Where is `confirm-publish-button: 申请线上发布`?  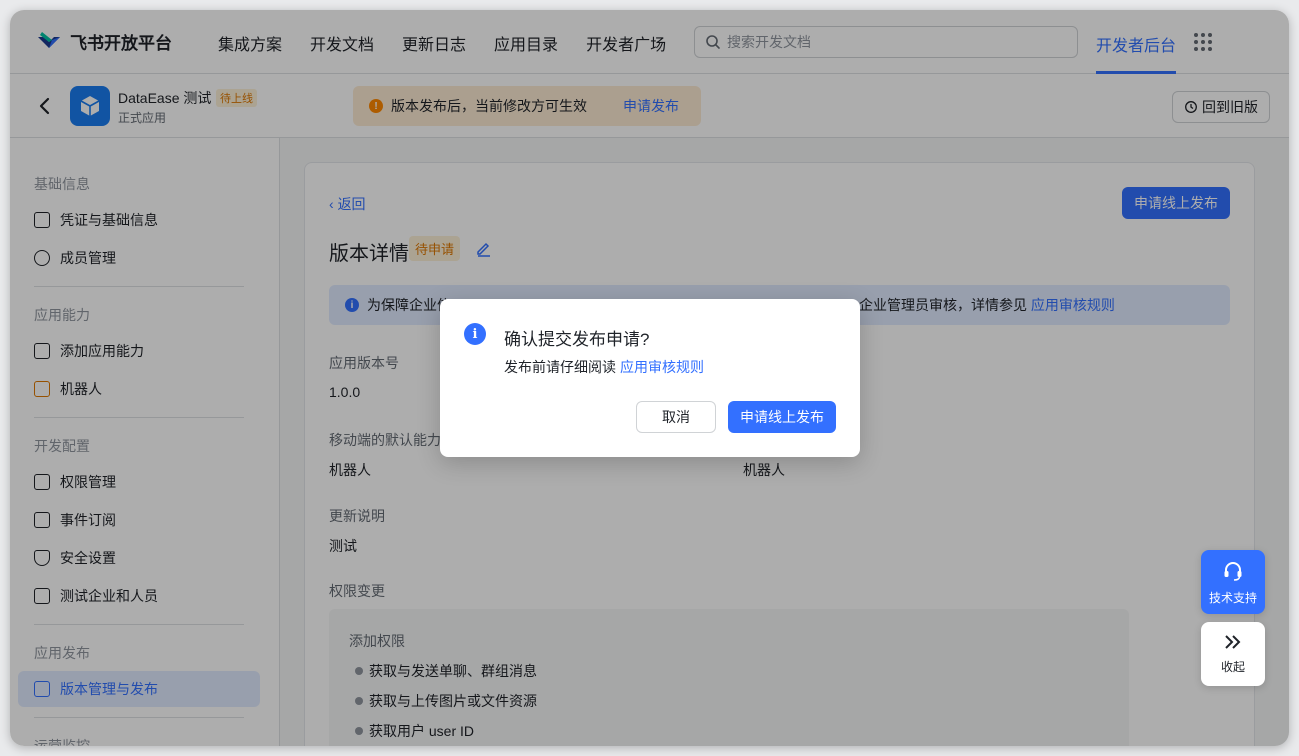 confirm-publish-button: 申请线上发布 is located at coordinates (782, 417).